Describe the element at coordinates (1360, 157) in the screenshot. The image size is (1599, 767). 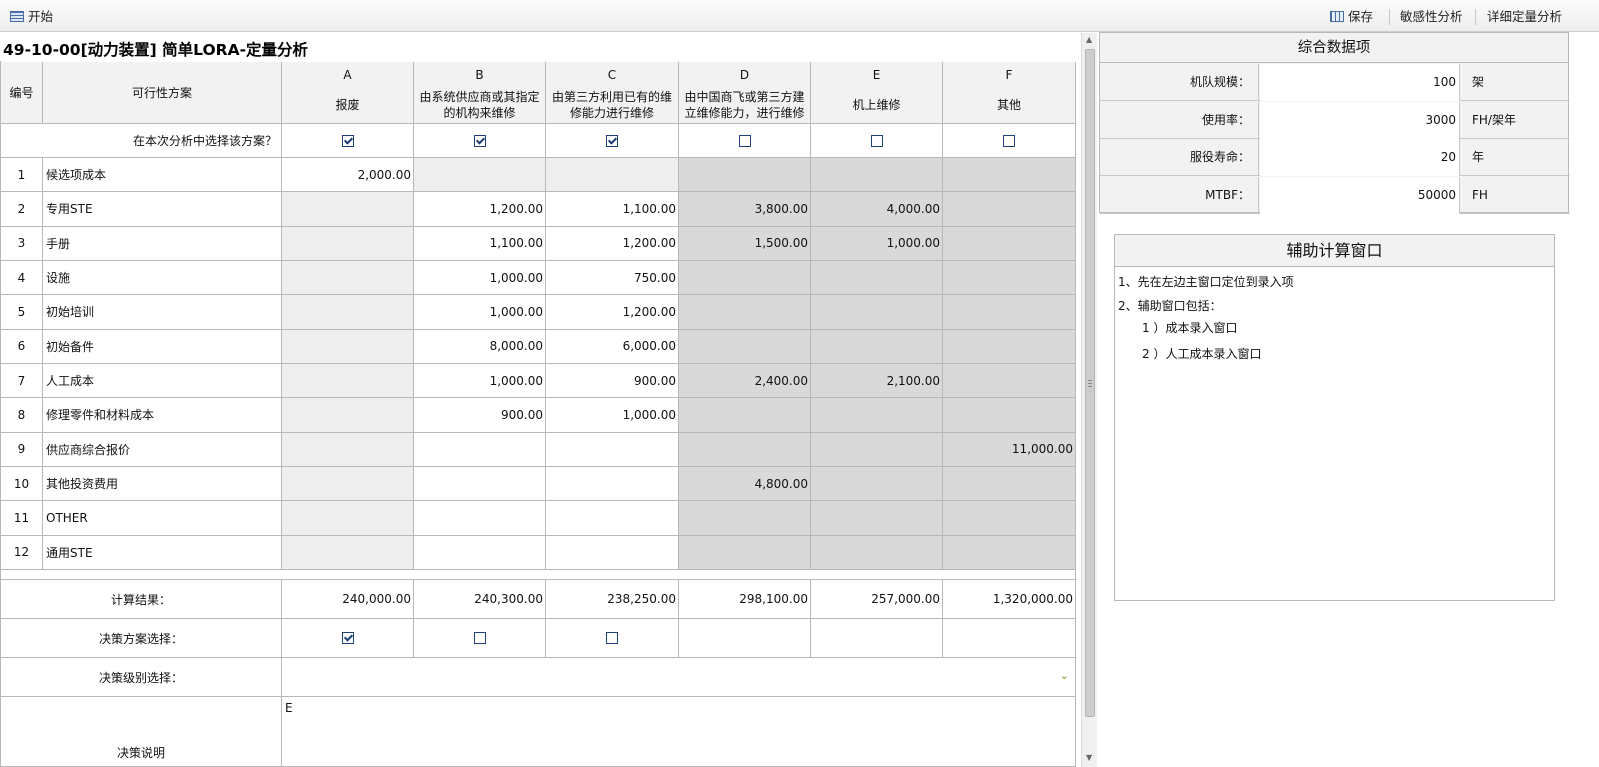
I see `summary-value-input: 20` at that location.